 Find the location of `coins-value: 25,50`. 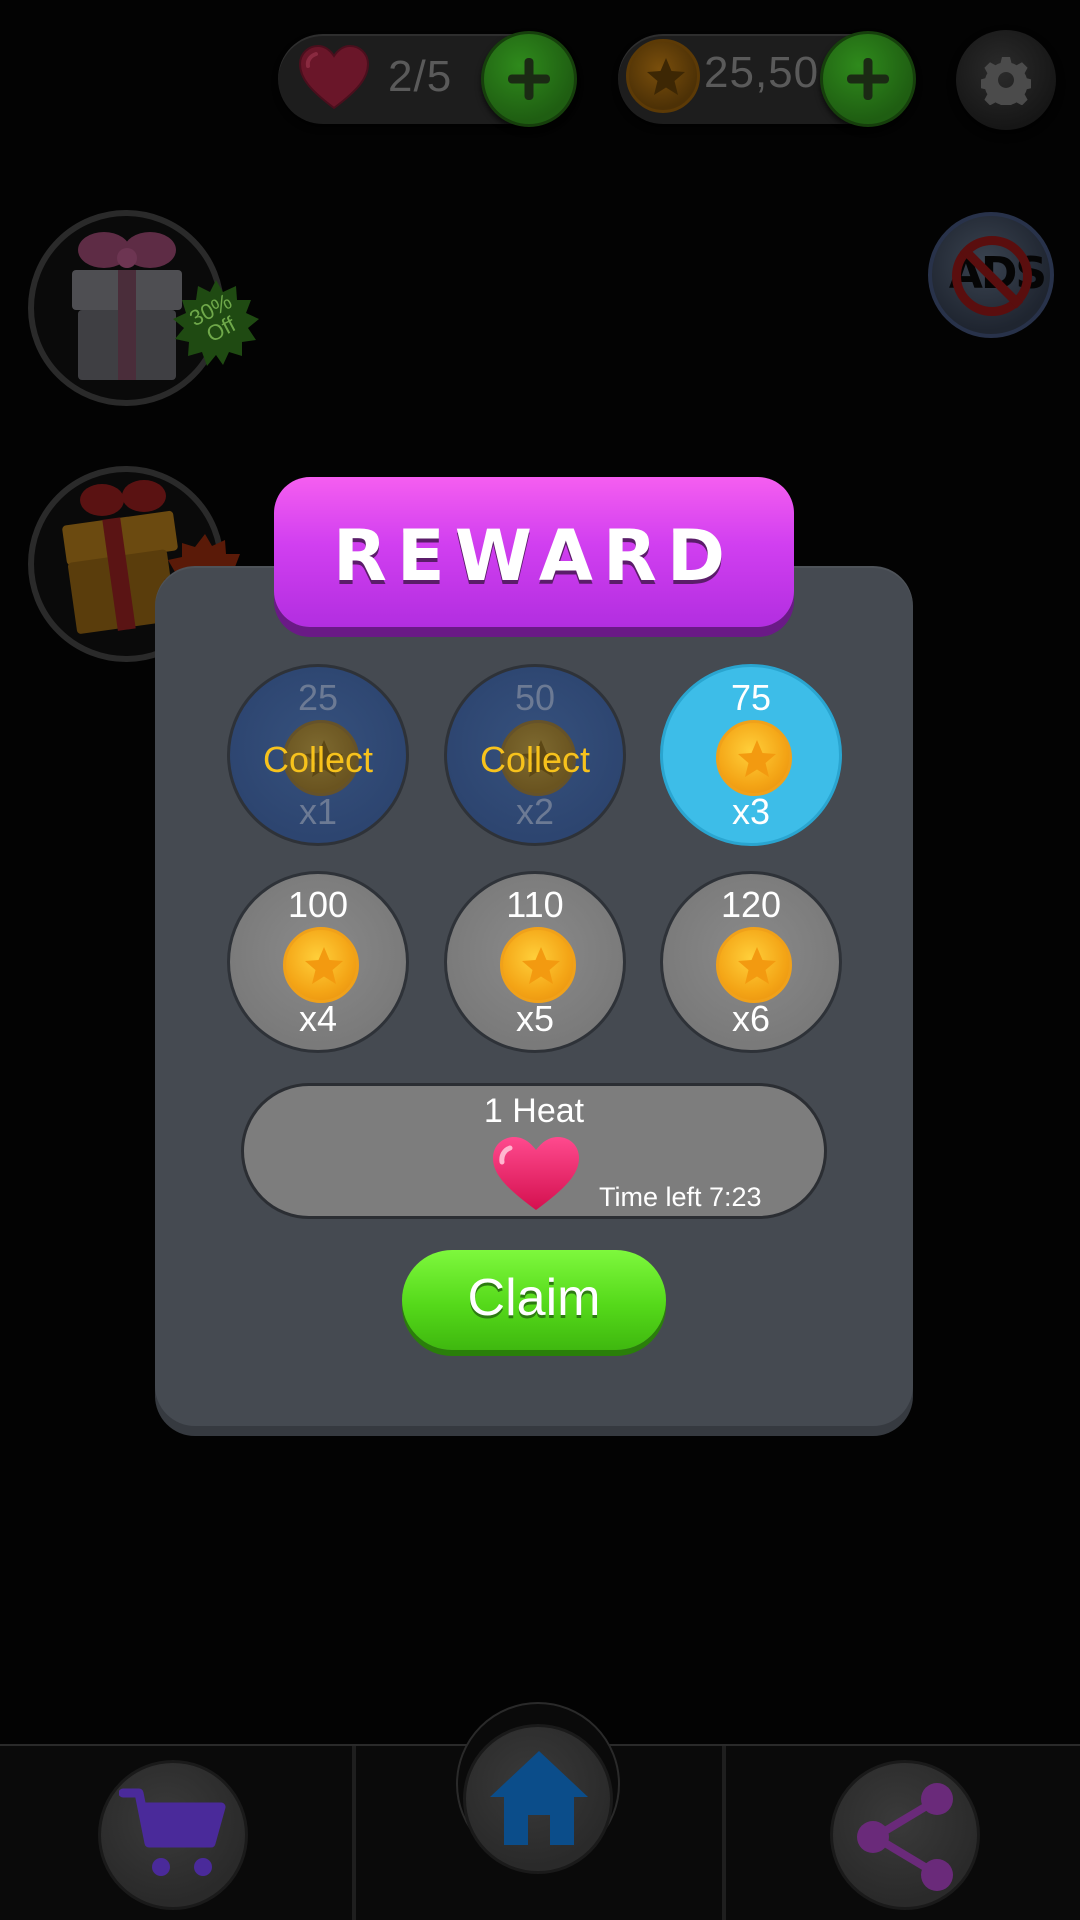

coins-value: 25,50 is located at coordinates (762, 72).